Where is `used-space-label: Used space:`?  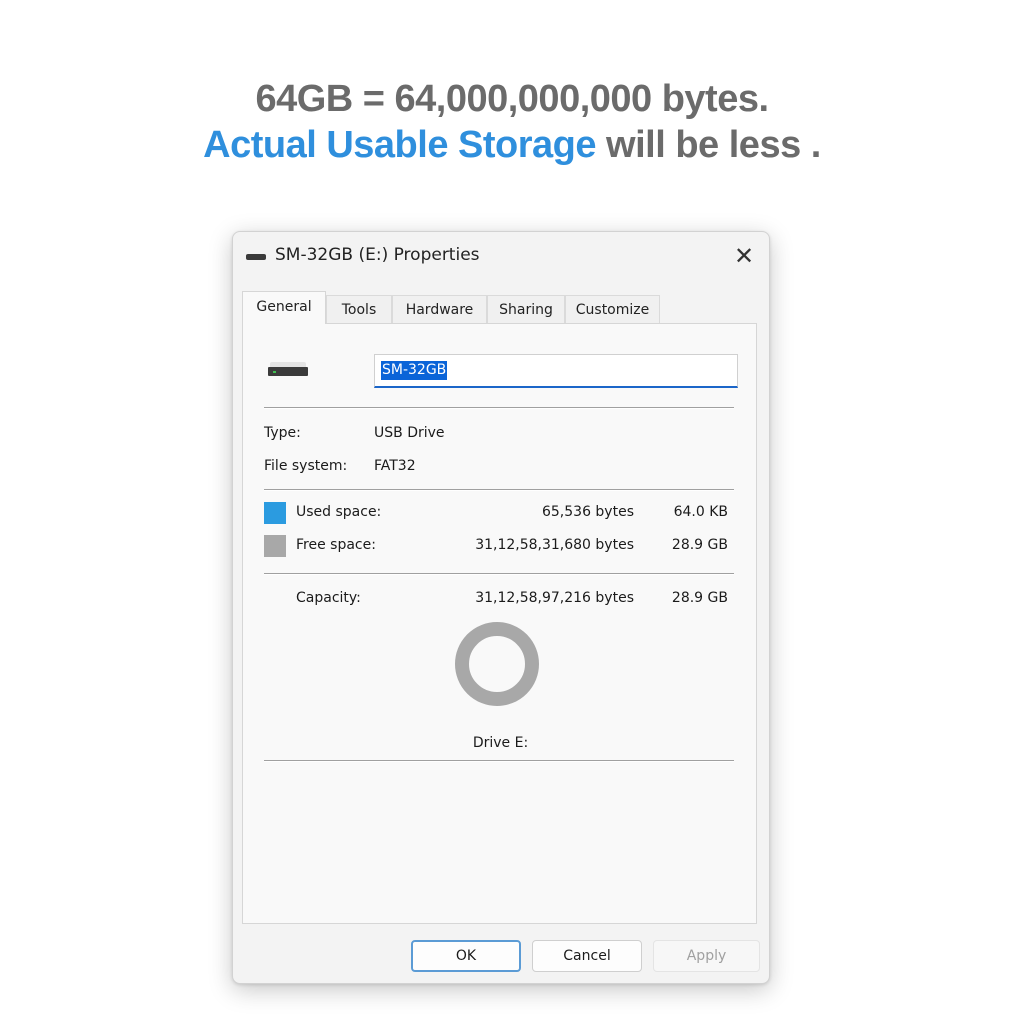 used-space-label: Used space: is located at coordinates (339, 512).